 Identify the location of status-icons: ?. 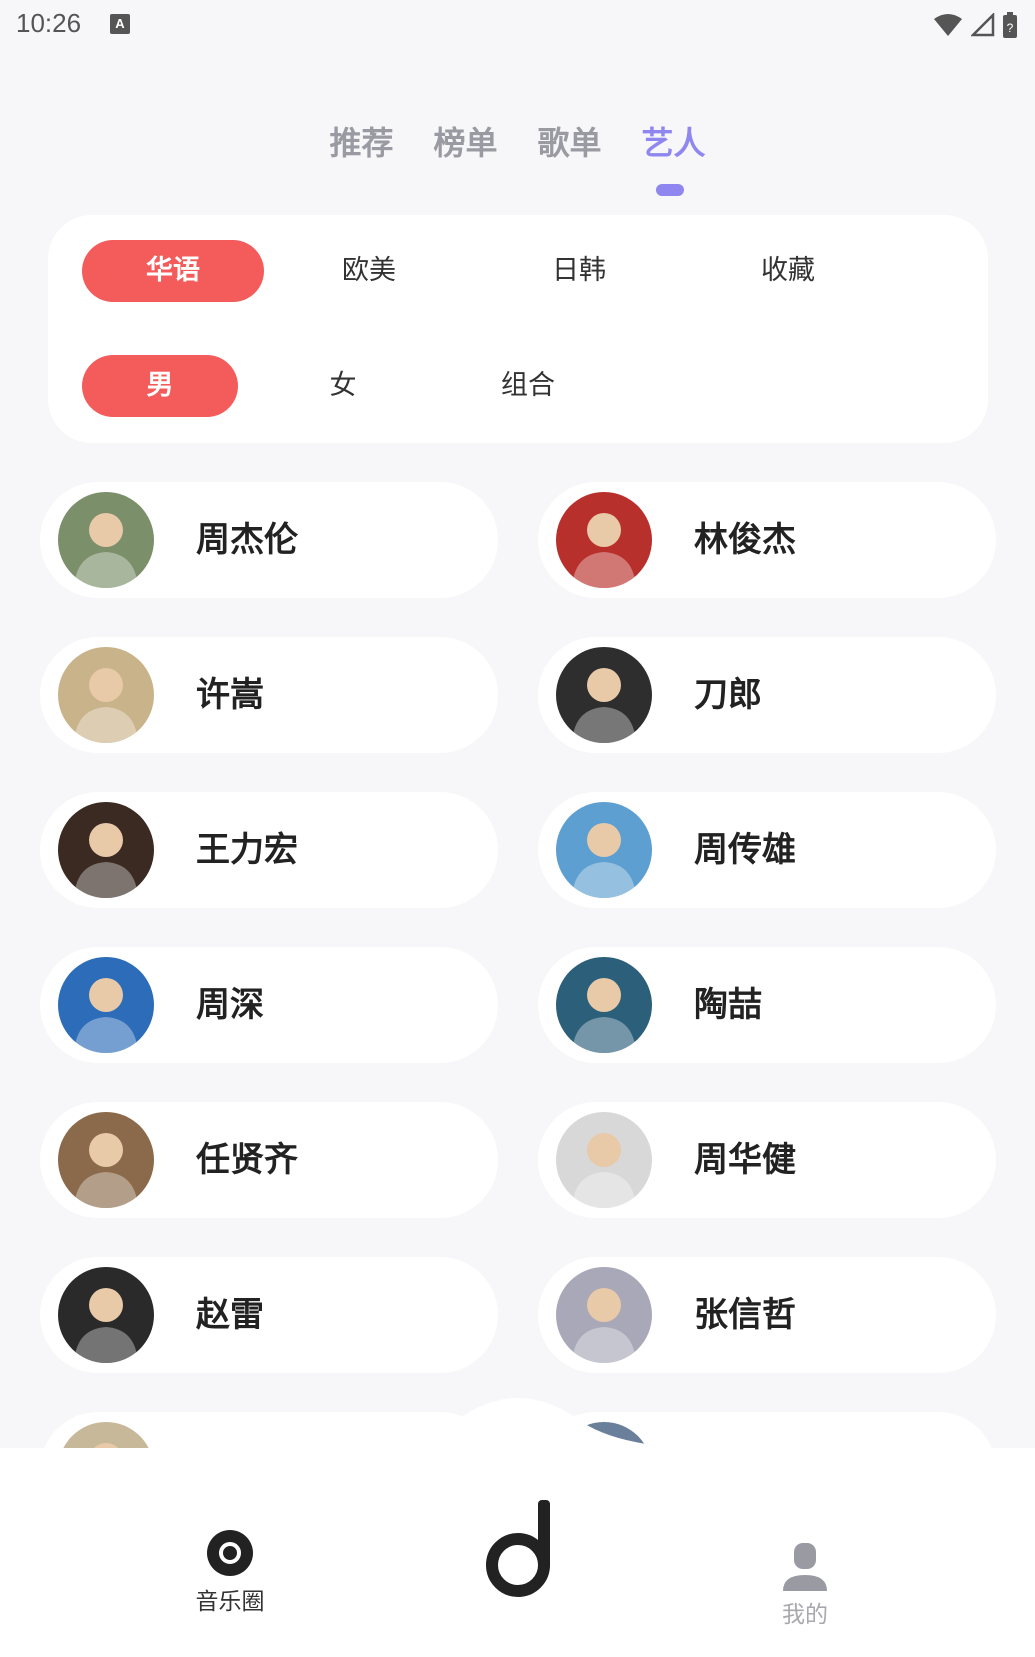
(975, 25).